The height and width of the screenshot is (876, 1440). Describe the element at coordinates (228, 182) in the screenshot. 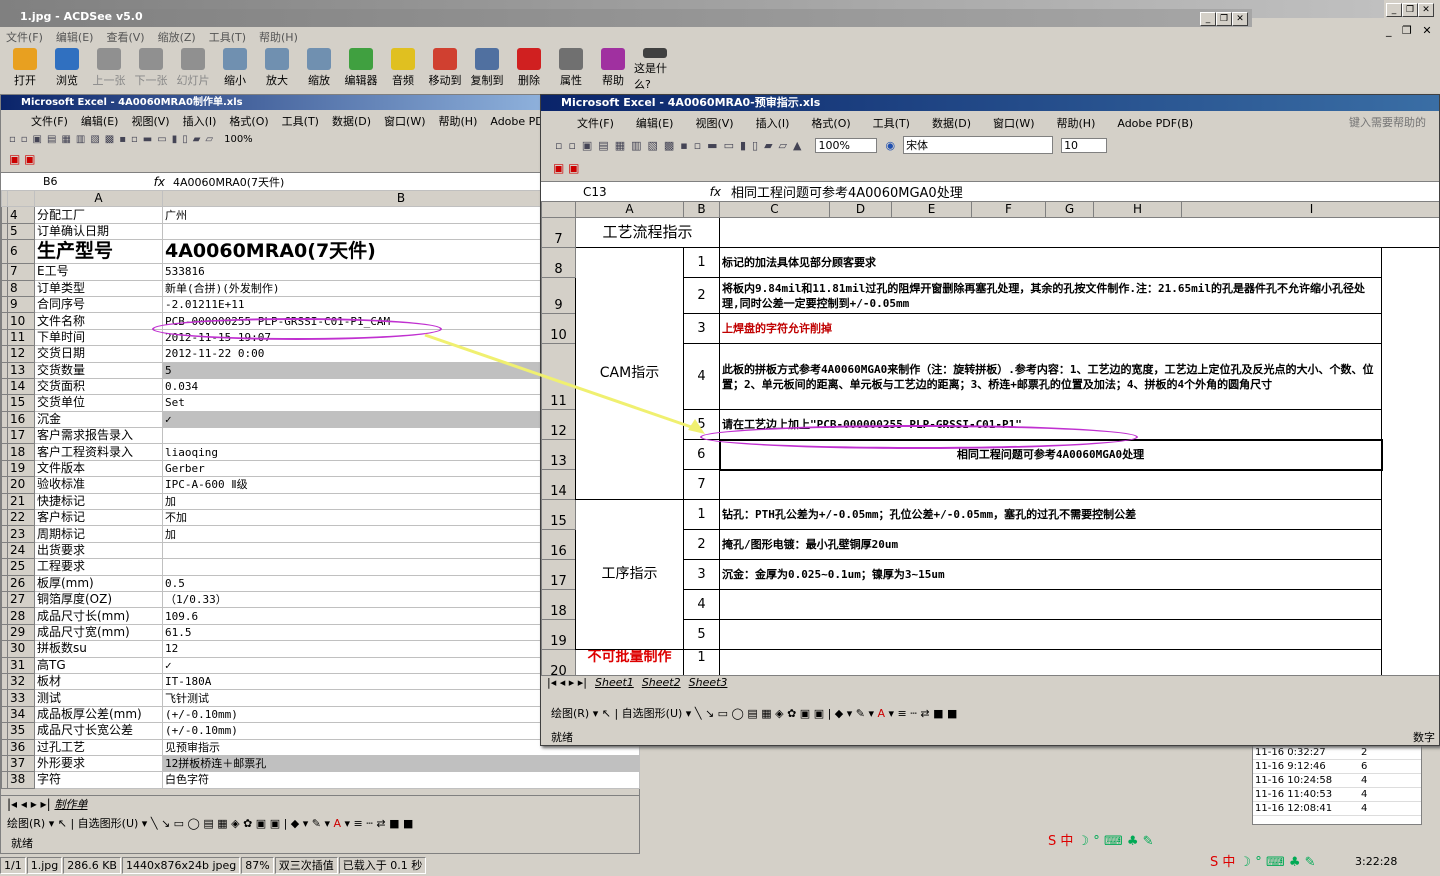

I see `excel1-formula: 4A0060MRA0(7天件)` at that location.